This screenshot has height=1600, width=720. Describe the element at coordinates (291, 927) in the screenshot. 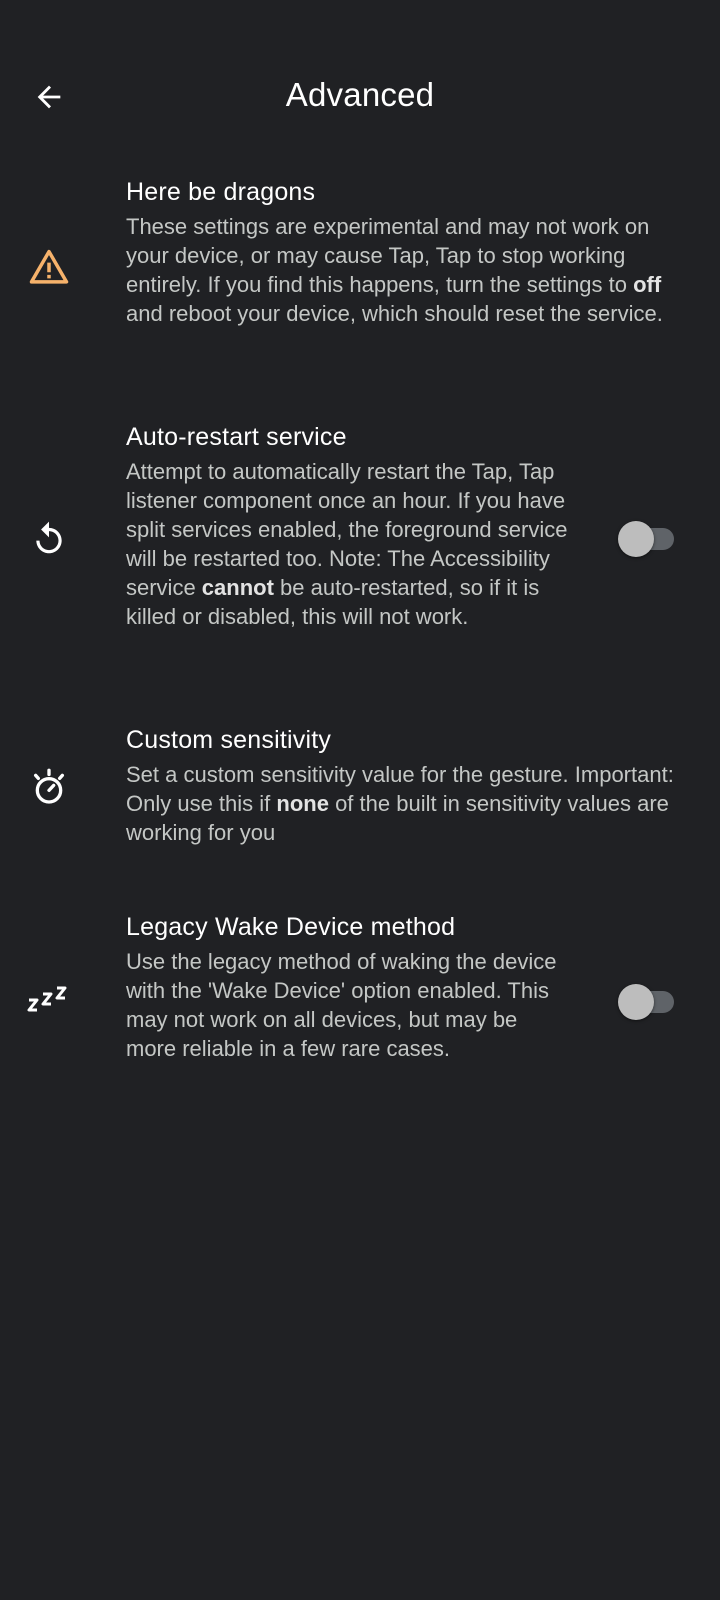

I see `setting-title: Legacy Wake Device method` at that location.